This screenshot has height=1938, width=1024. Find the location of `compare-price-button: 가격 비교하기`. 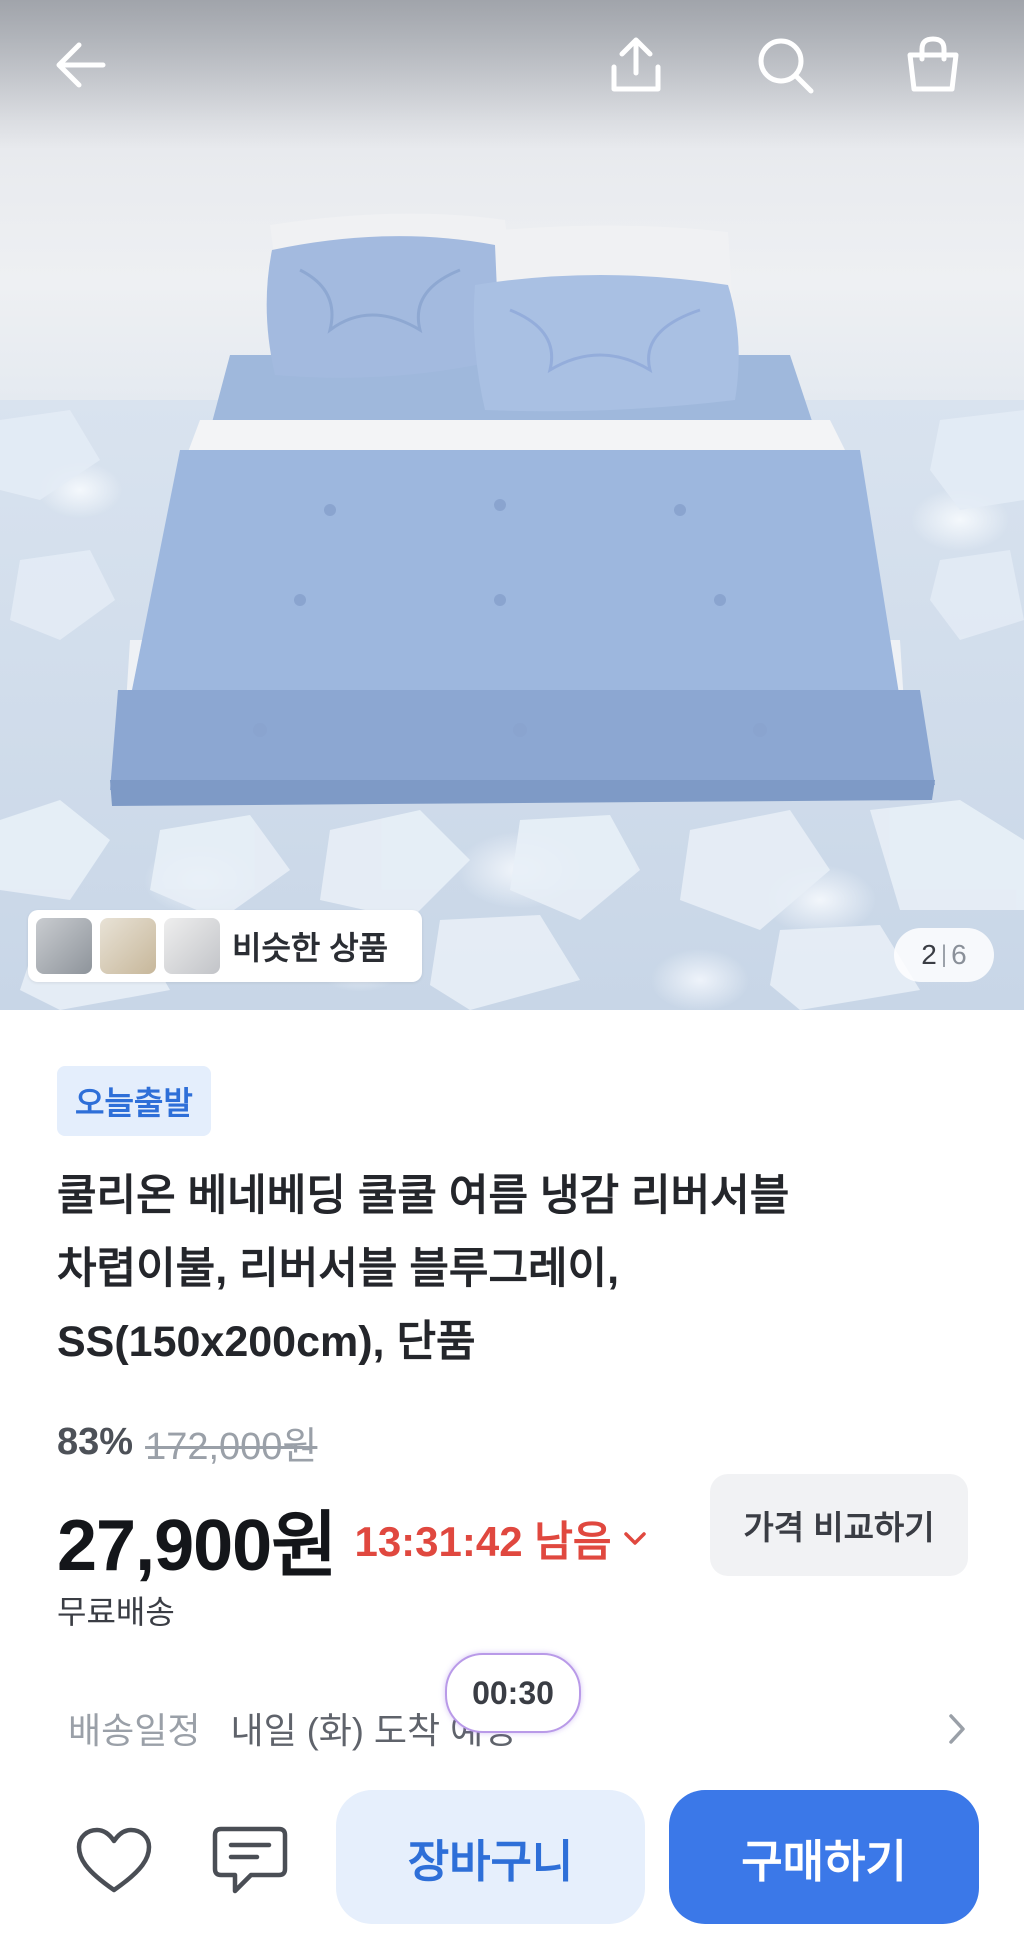

compare-price-button: 가격 비교하기 is located at coordinates (839, 1525).